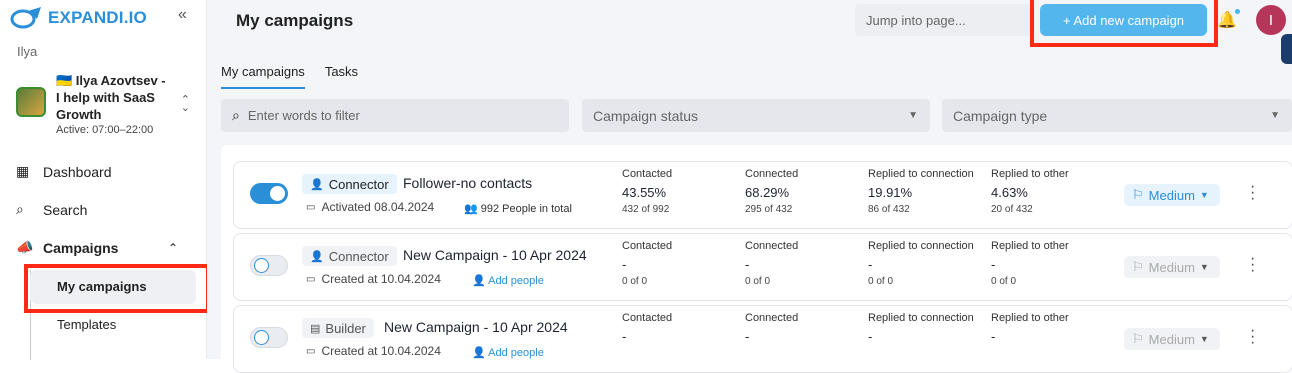 This screenshot has width=1292, height=373. I want to click on account-status: Active: 07:00–22:00, so click(105, 130).